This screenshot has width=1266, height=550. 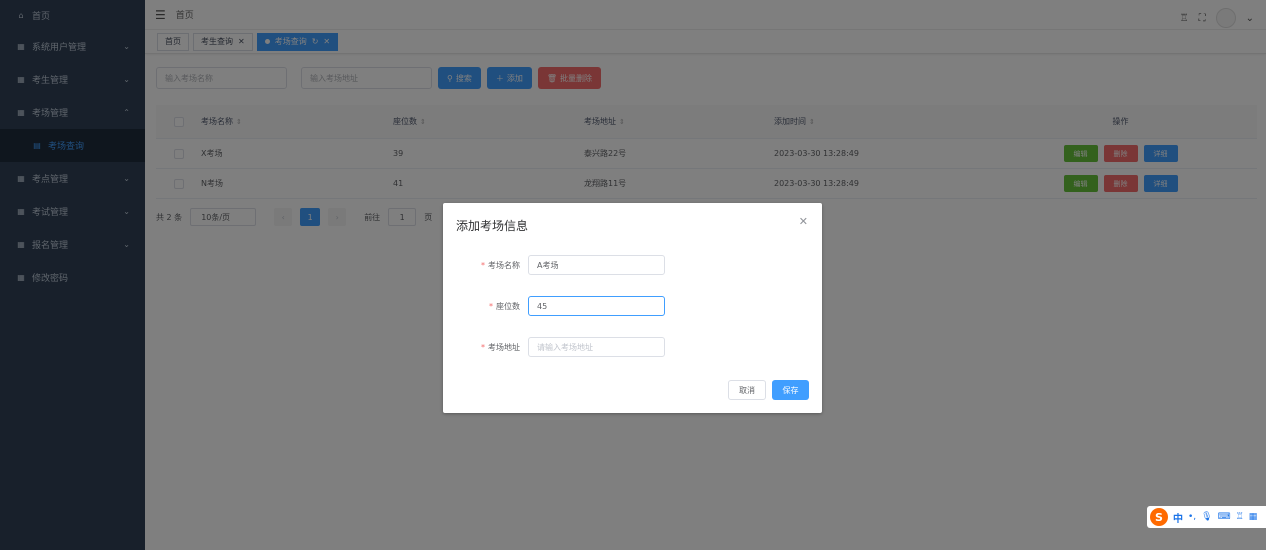 I want to click on form-row-address: * 考场地址 请输入考场地址, so click(x=554, y=347).